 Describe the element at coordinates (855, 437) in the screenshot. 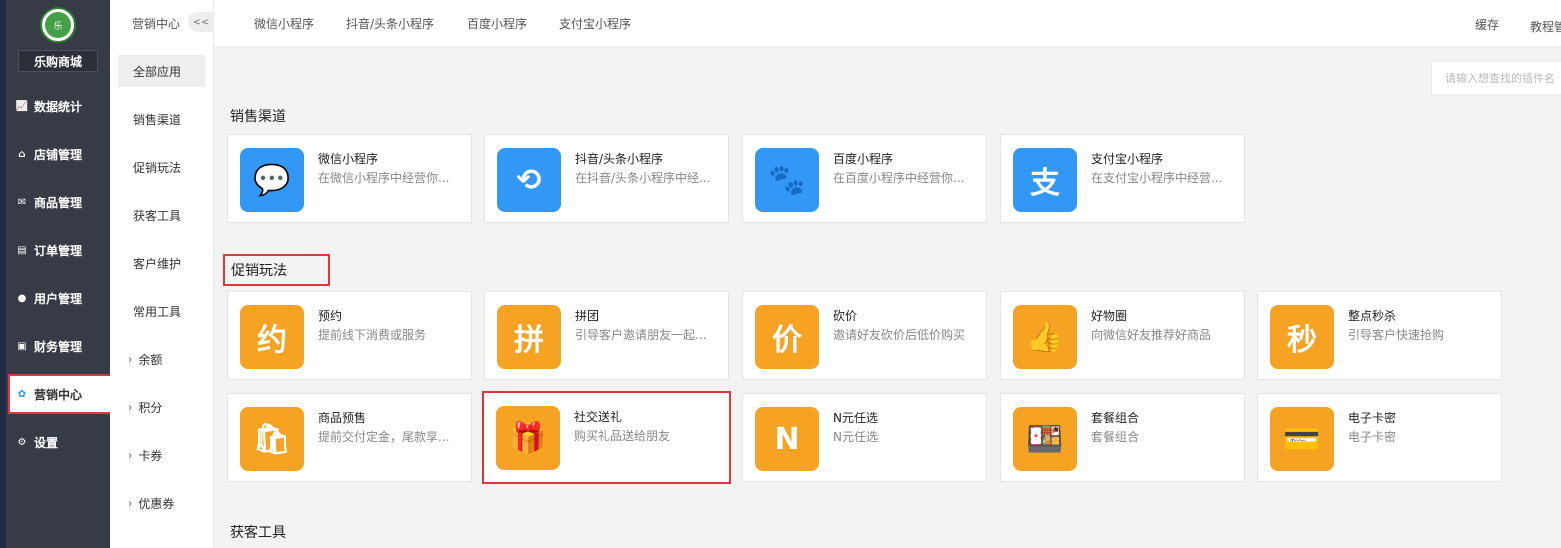

I see `app-card-desc: N元任选` at that location.